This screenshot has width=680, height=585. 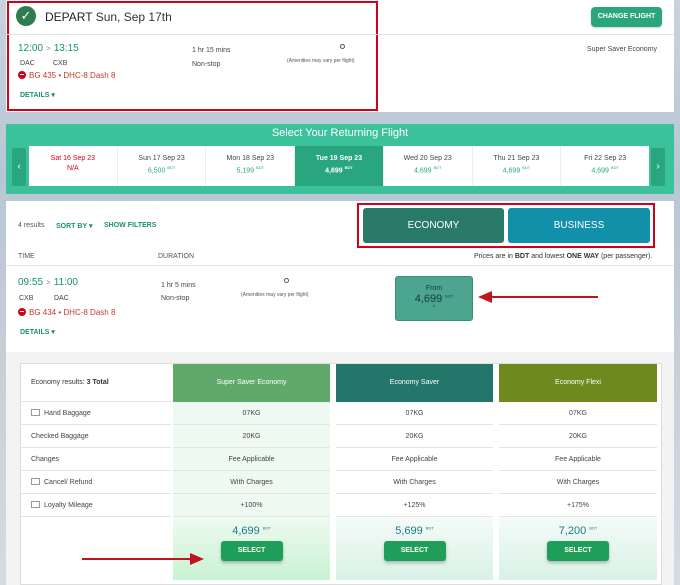 I want to click on prev-dates-button: ‹, so click(x=19, y=167).